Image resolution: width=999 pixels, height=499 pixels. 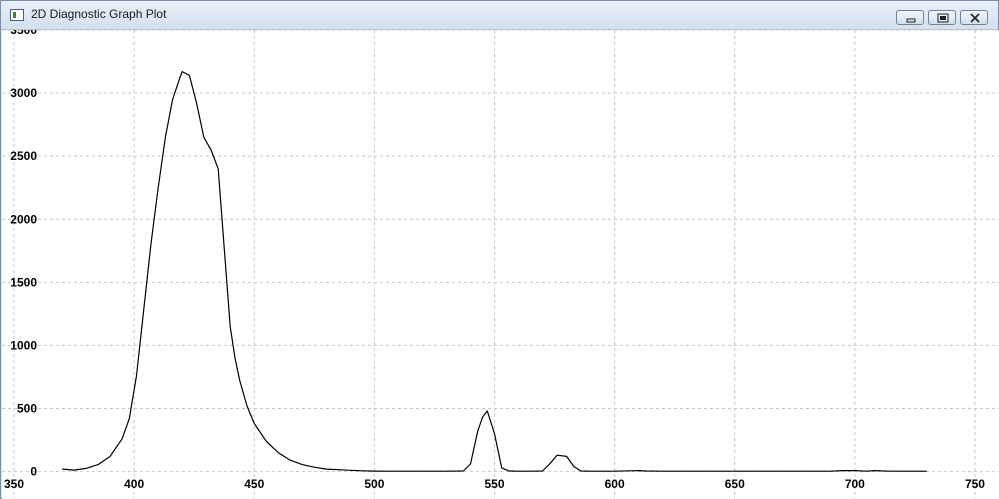 I want to click on y-tick-label: 1000, so click(x=23, y=345).